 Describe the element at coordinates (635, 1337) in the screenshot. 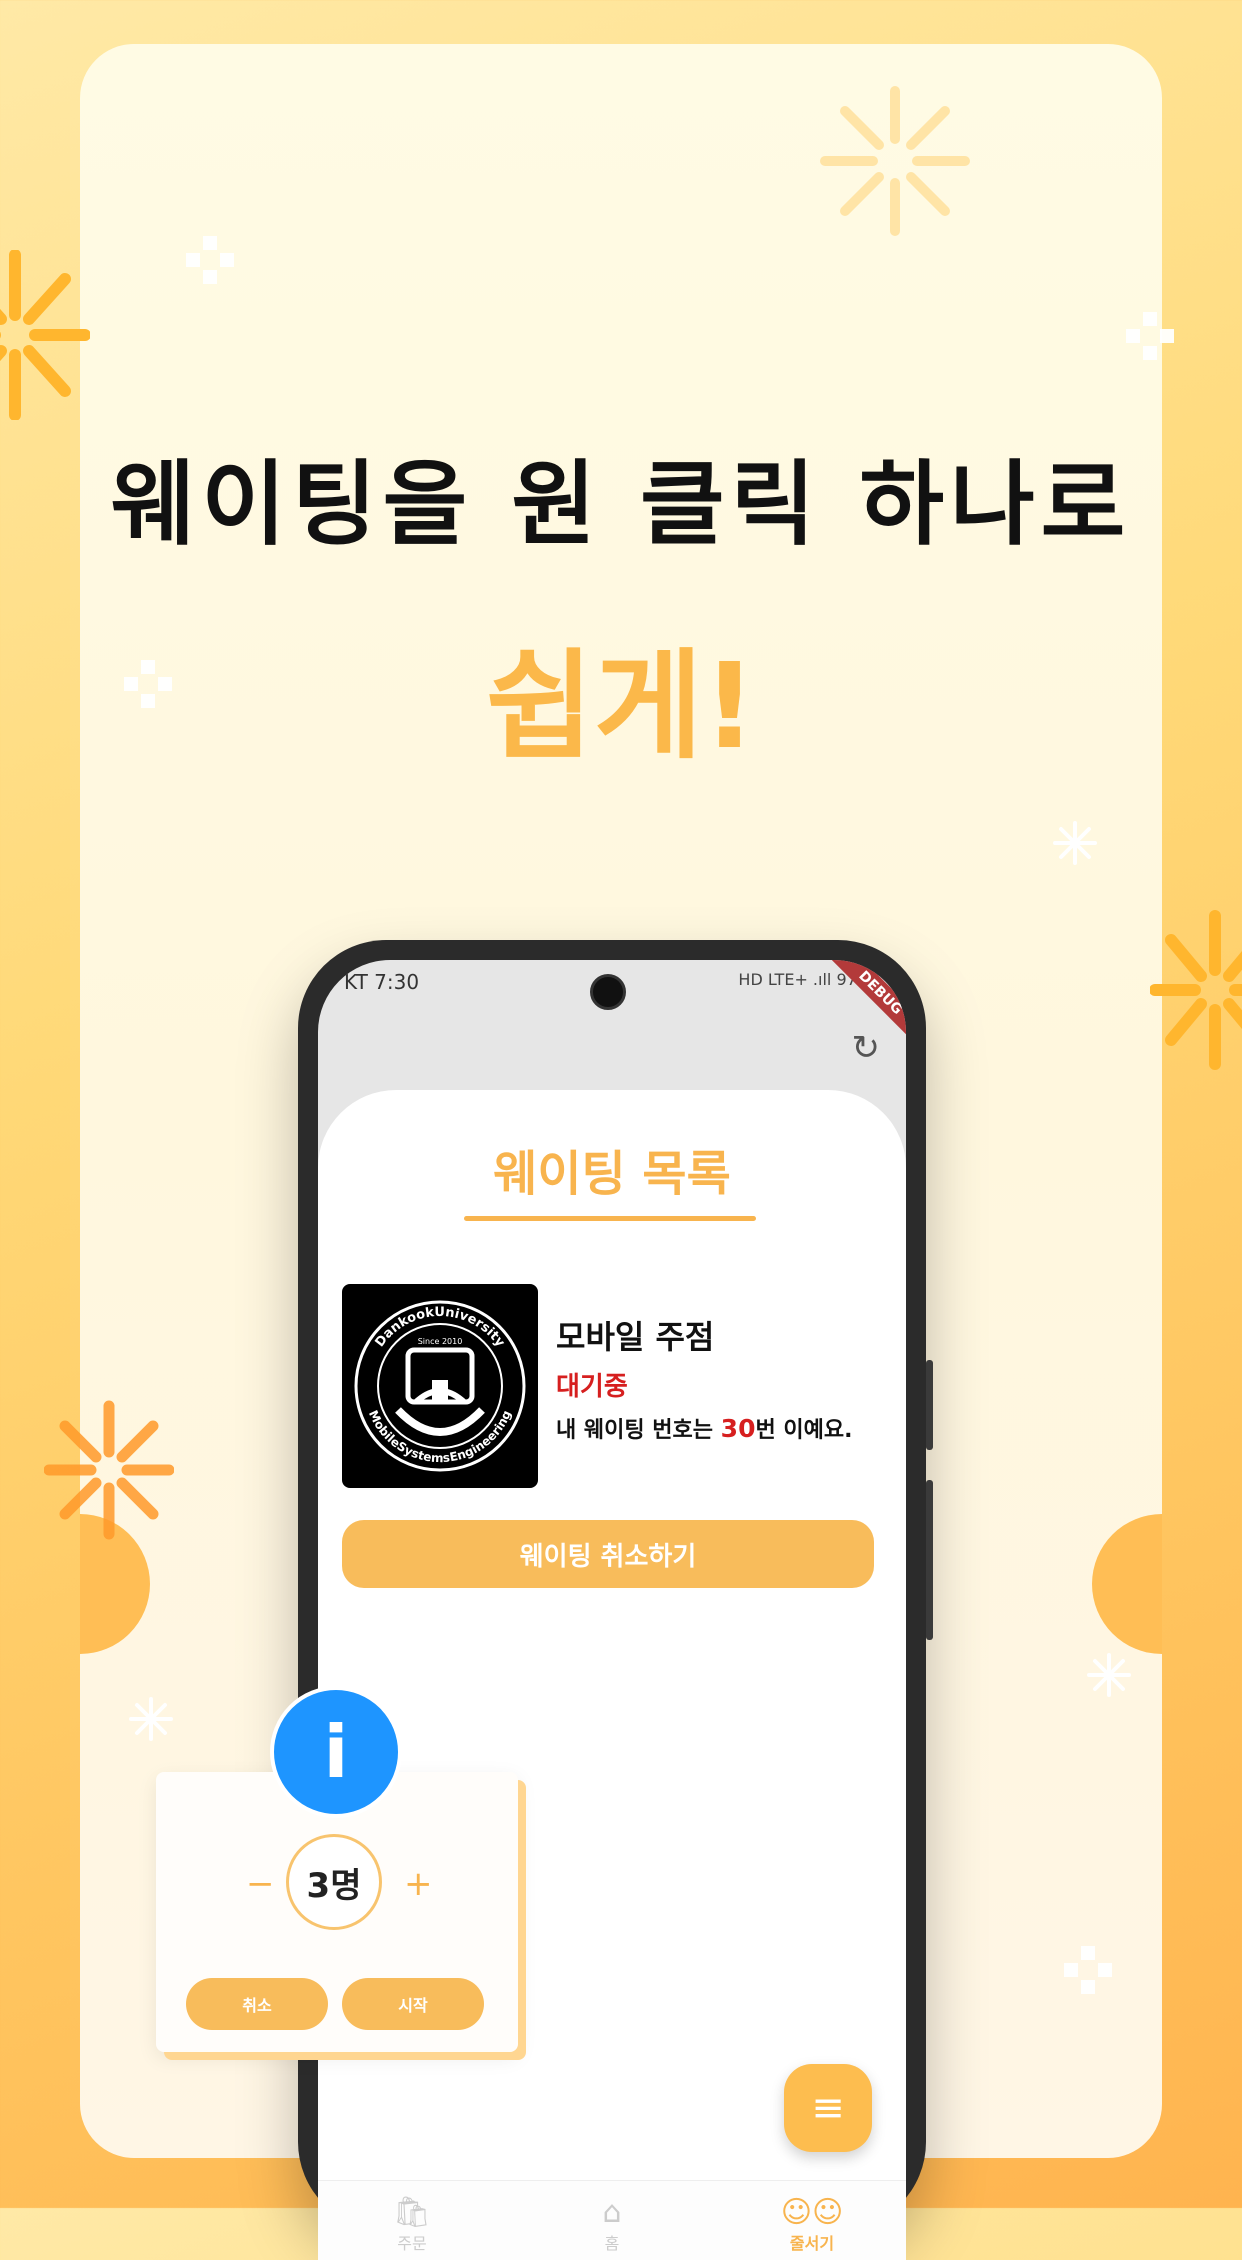

I see `store-name: 모바일 주점` at that location.